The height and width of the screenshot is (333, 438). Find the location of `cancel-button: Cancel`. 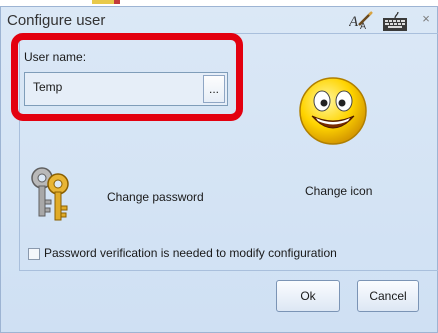

cancel-button: Cancel is located at coordinates (388, 296).